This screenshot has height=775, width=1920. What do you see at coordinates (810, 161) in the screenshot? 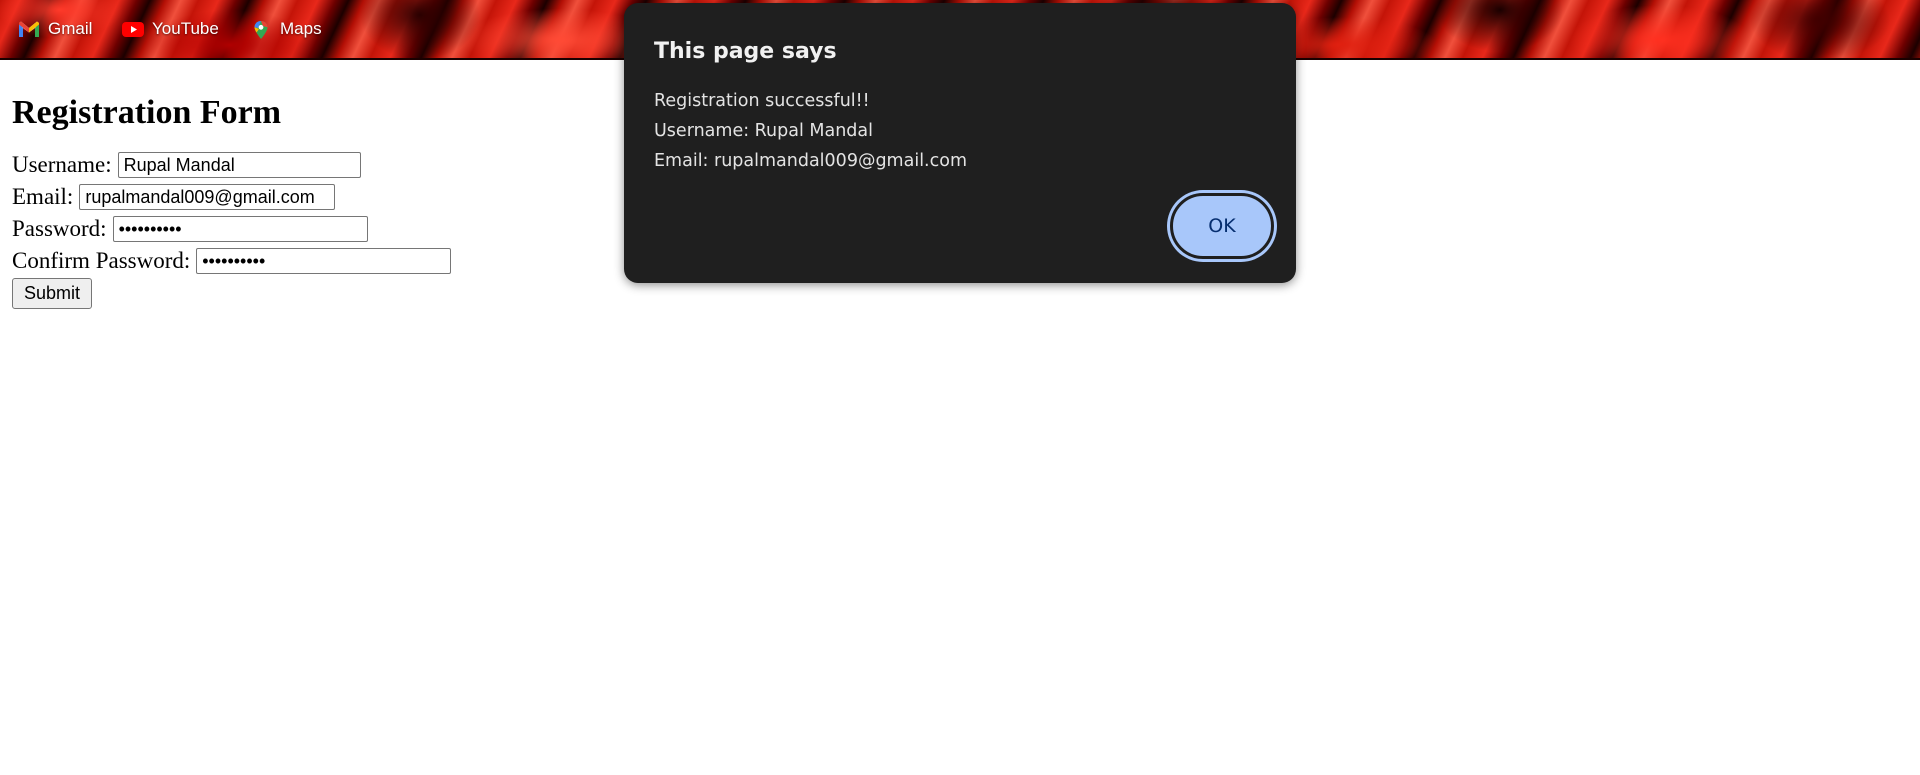
I see `dialog-message-line: Email: rupalmandal009@gmail.com` at bounding box center [810, 161].